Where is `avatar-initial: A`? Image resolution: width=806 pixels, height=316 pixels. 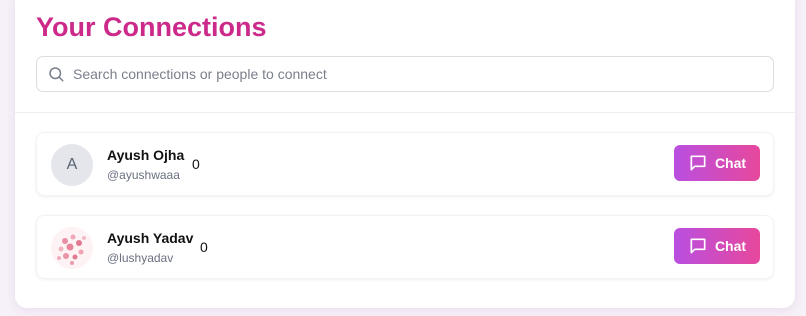
avatar-initial: A is located at coordinates (72, 164).